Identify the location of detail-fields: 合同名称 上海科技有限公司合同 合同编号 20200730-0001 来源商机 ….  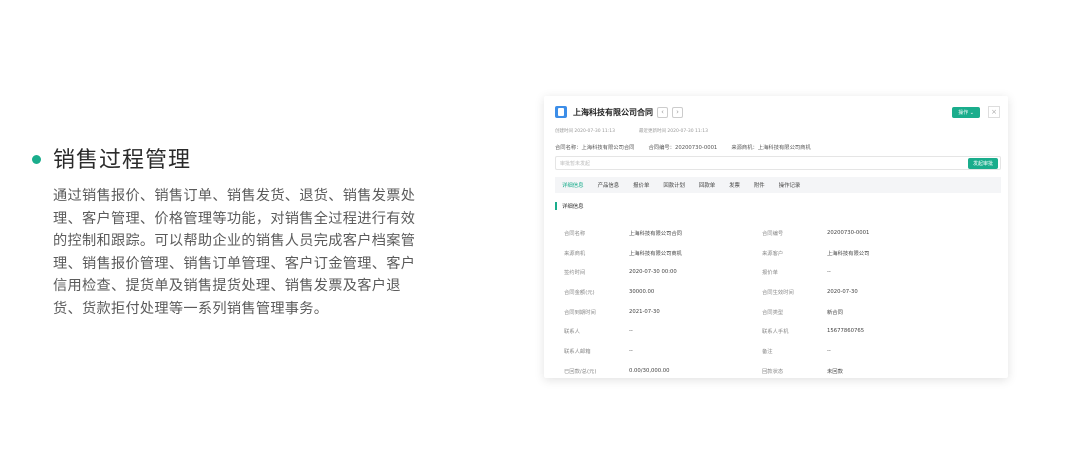
(774, 300).